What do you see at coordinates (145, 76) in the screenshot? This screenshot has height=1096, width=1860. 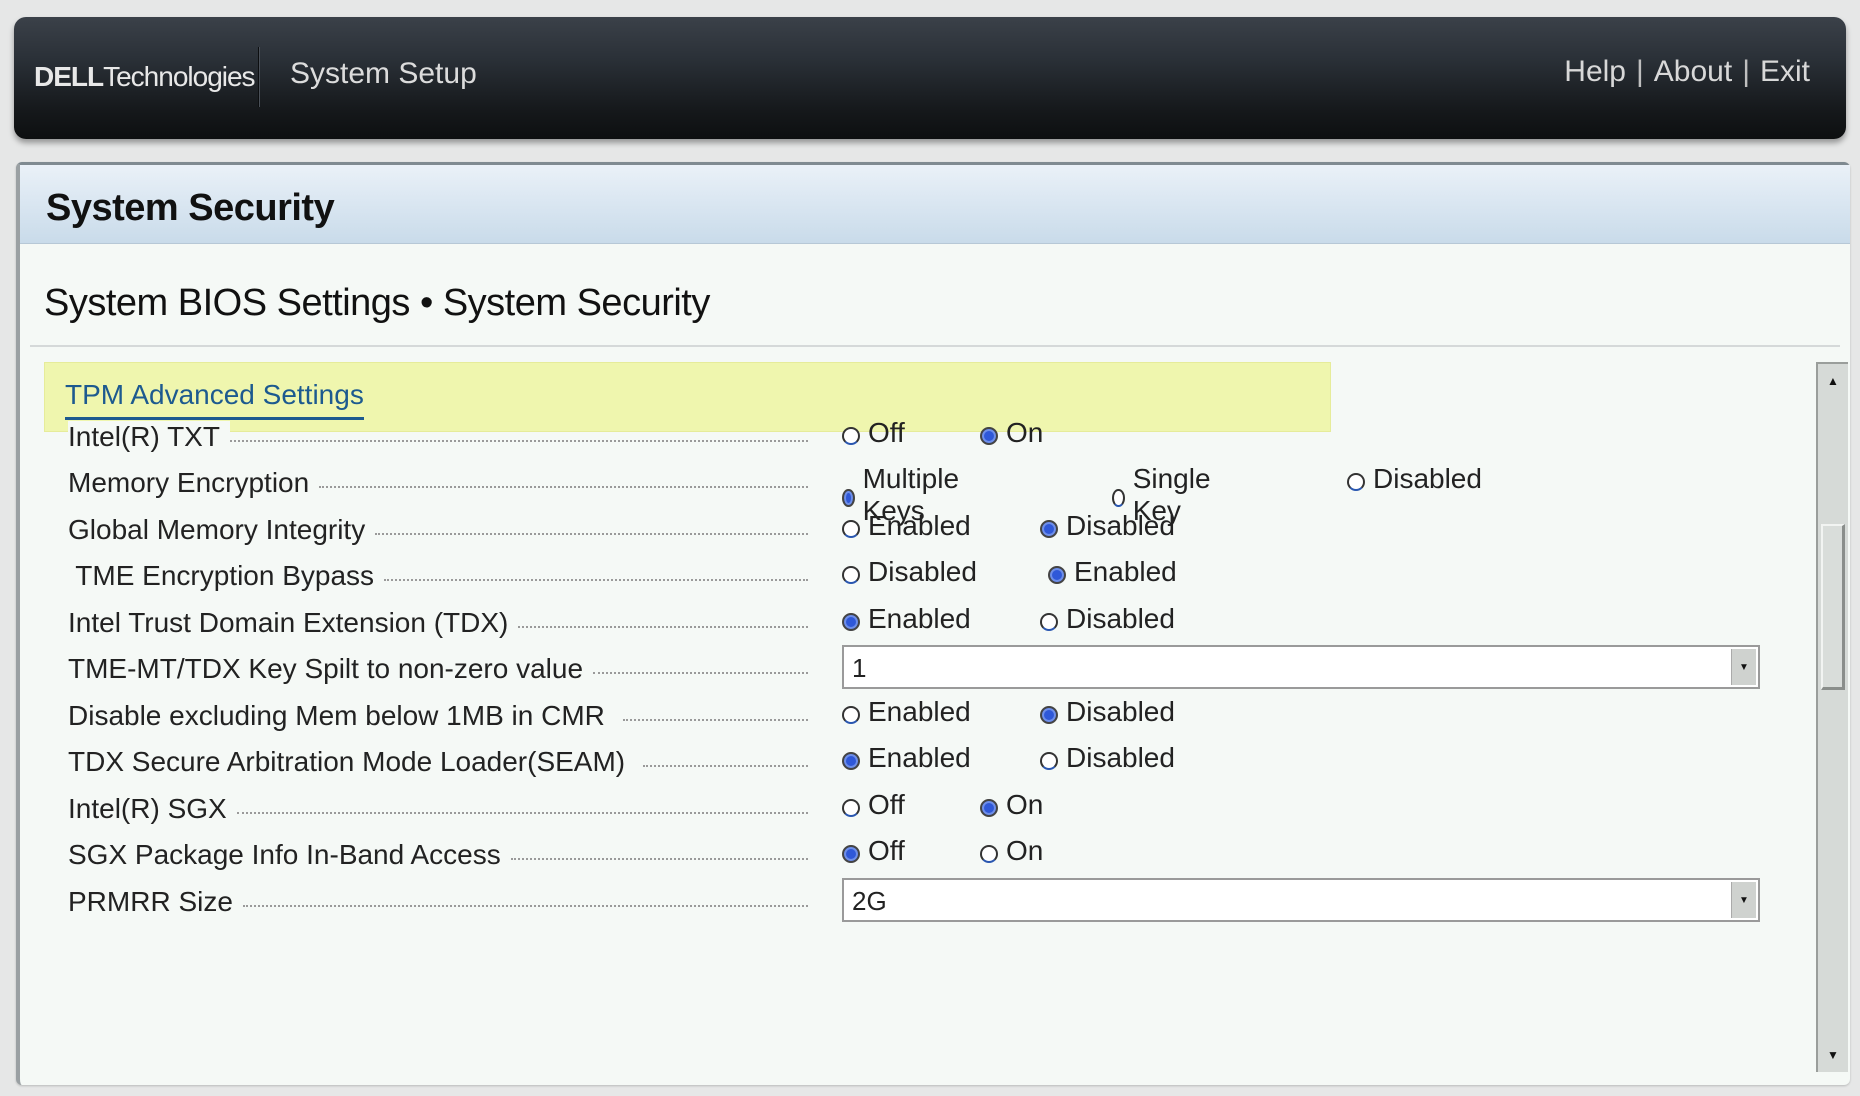 I see `dell-technologies-logo: DELL Technologies` at bounding box center [145, 76].